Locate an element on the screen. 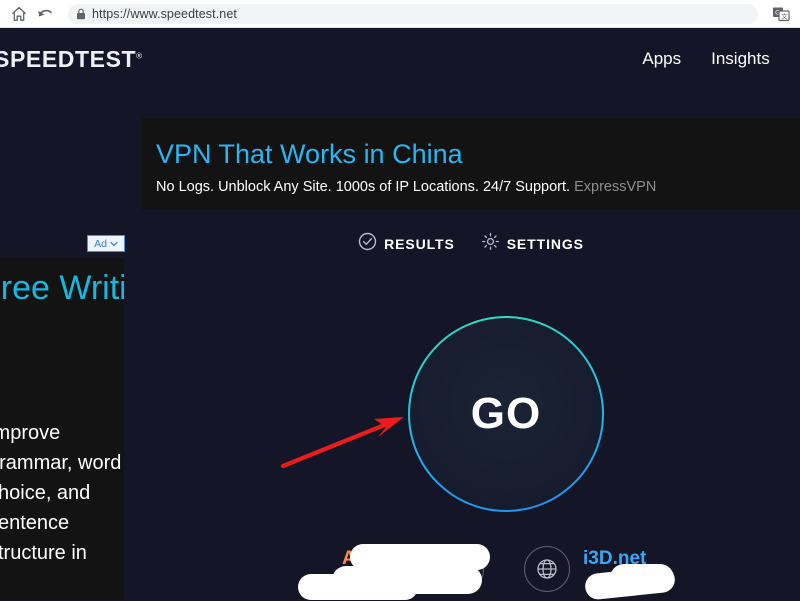 The width and height of the screenshot is (800, 601). speedtest-logo: SPEEDTEST® is located at coordinates (71, 59).